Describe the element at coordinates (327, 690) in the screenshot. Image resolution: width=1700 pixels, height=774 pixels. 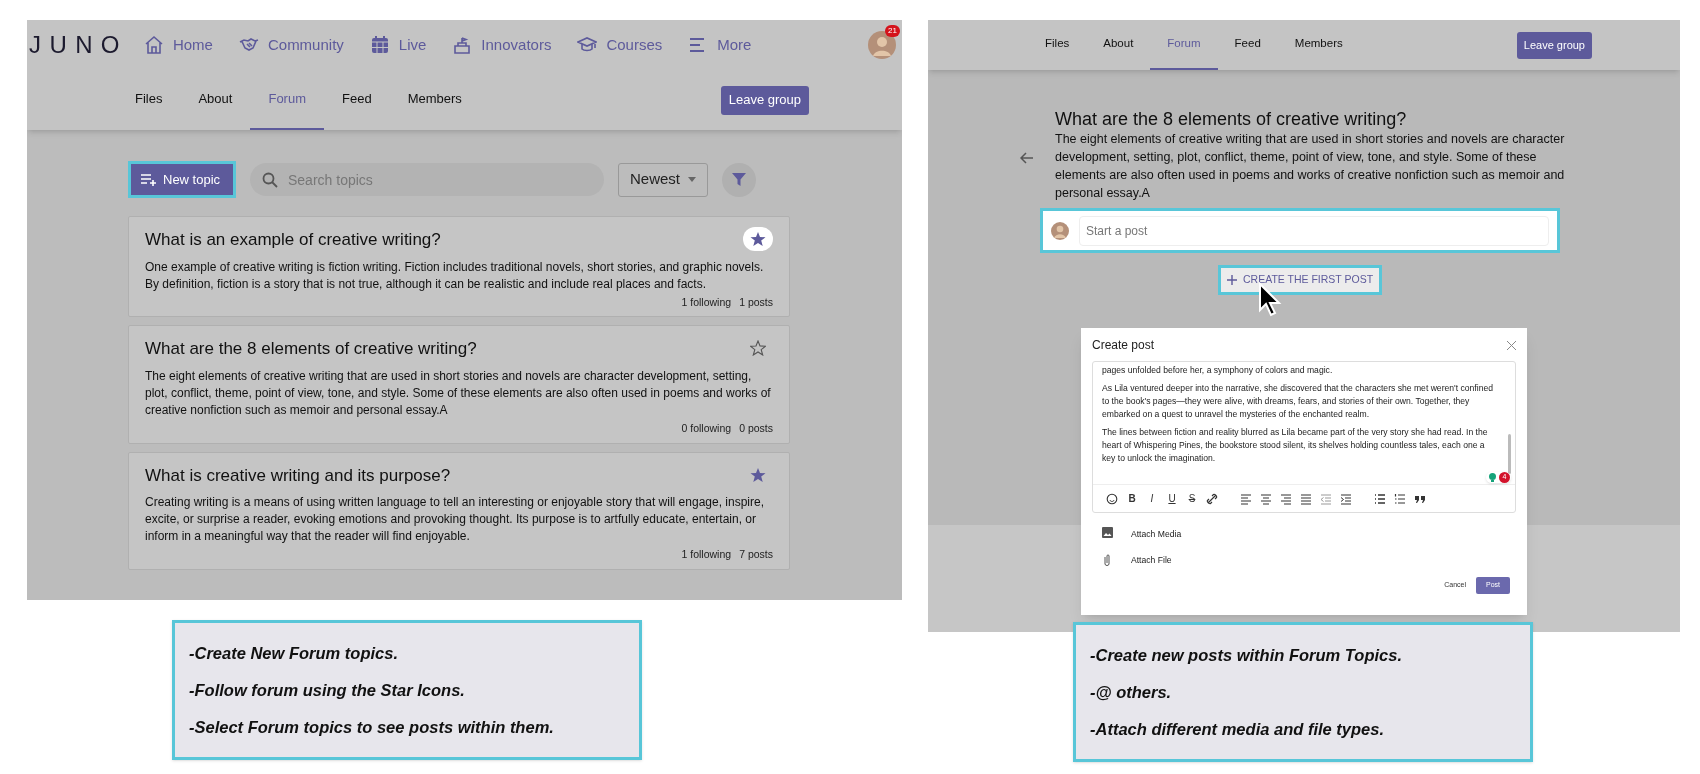
I see `caption-text: -Follow forum using the Star Icons.` at that location.